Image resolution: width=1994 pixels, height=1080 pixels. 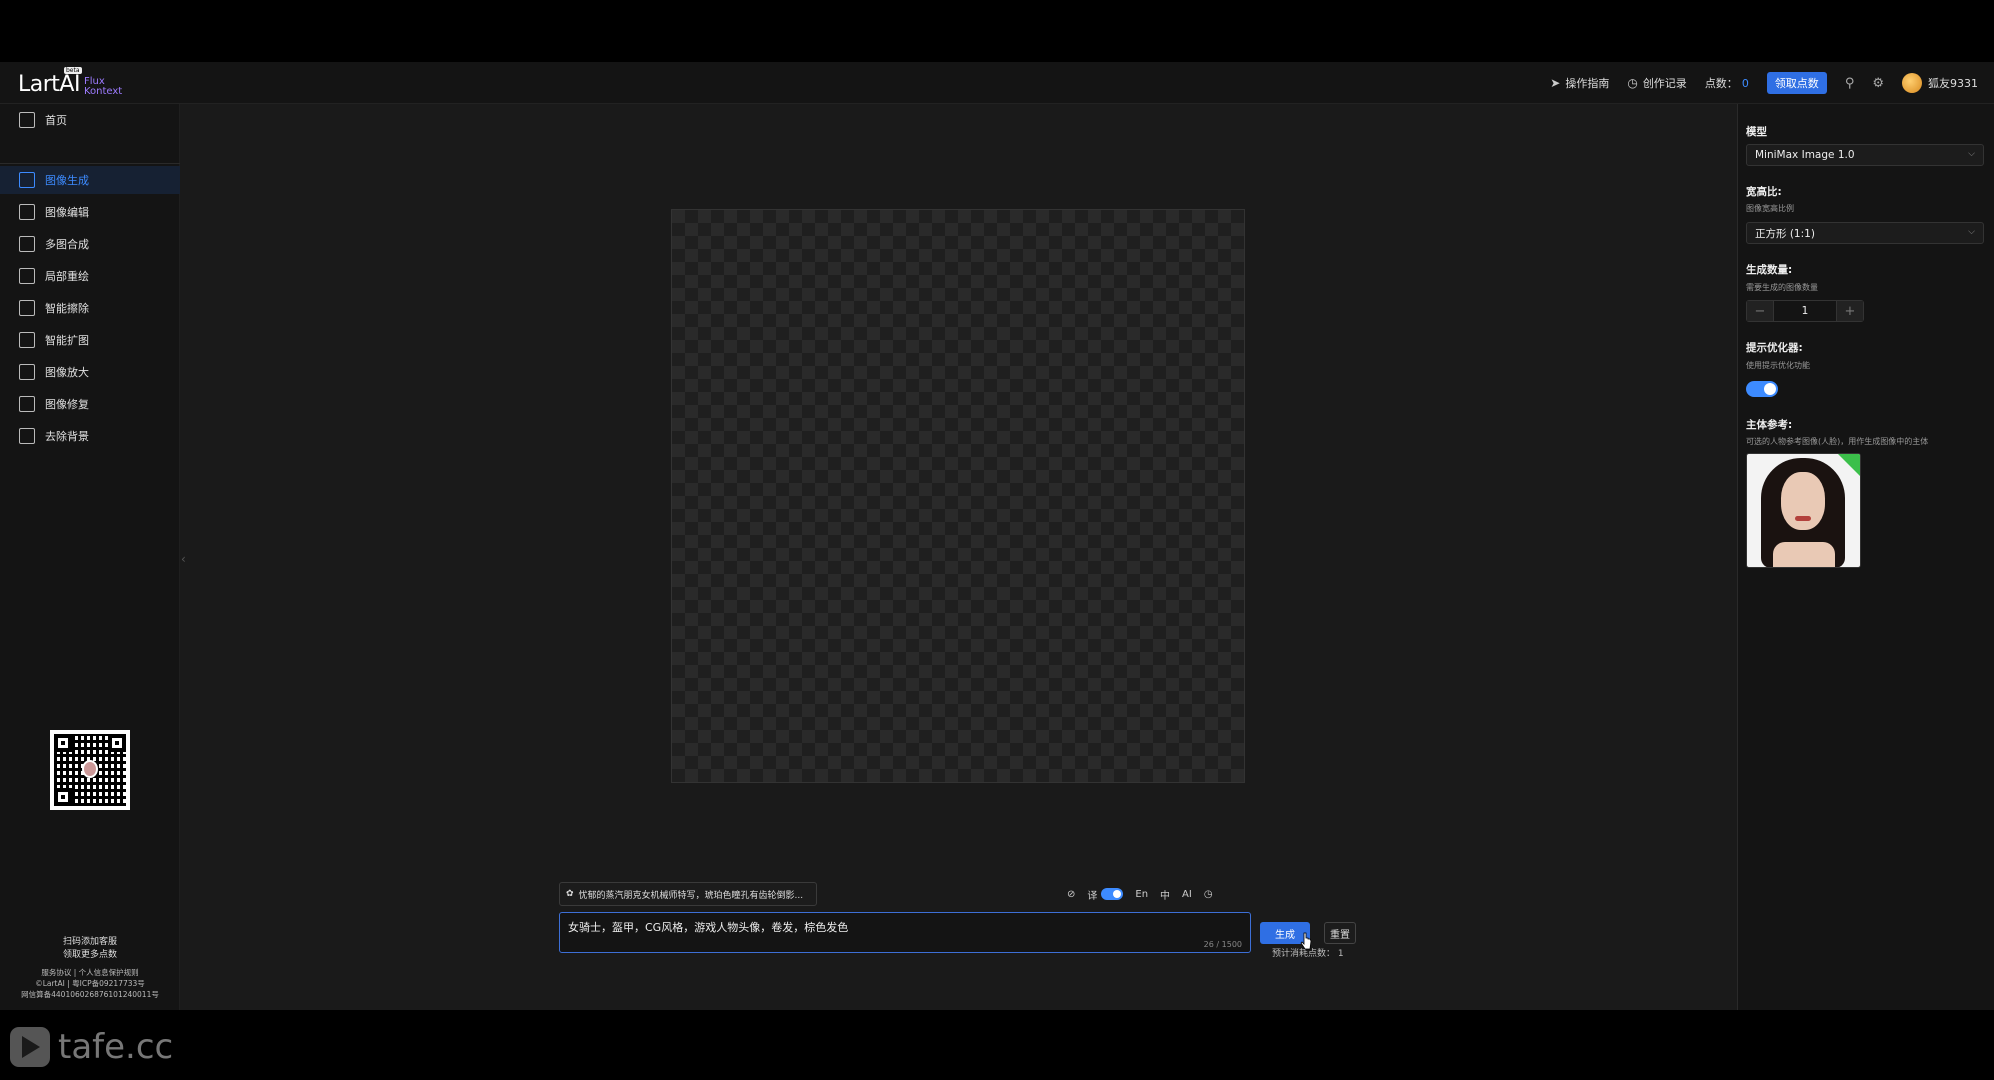 I want to click on sidebar-item-outpaint: 智能扩图, so click(x=90, y=340).